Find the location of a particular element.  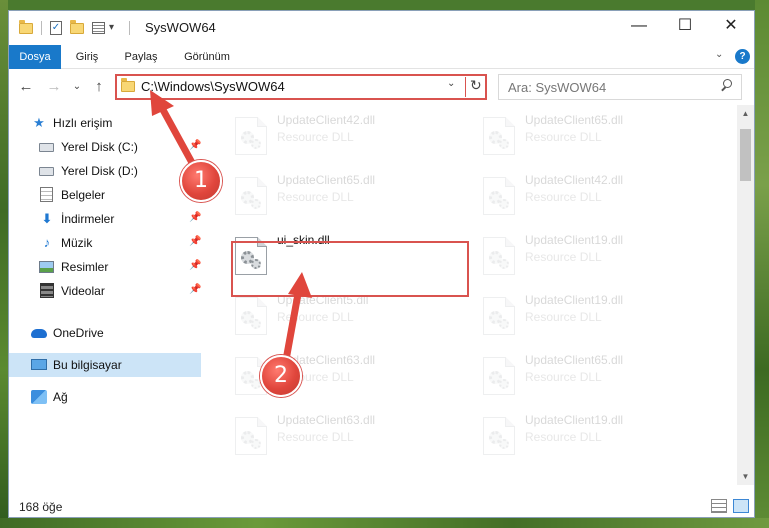

step-1-badge: 1 is located at coordinates (201, 181).